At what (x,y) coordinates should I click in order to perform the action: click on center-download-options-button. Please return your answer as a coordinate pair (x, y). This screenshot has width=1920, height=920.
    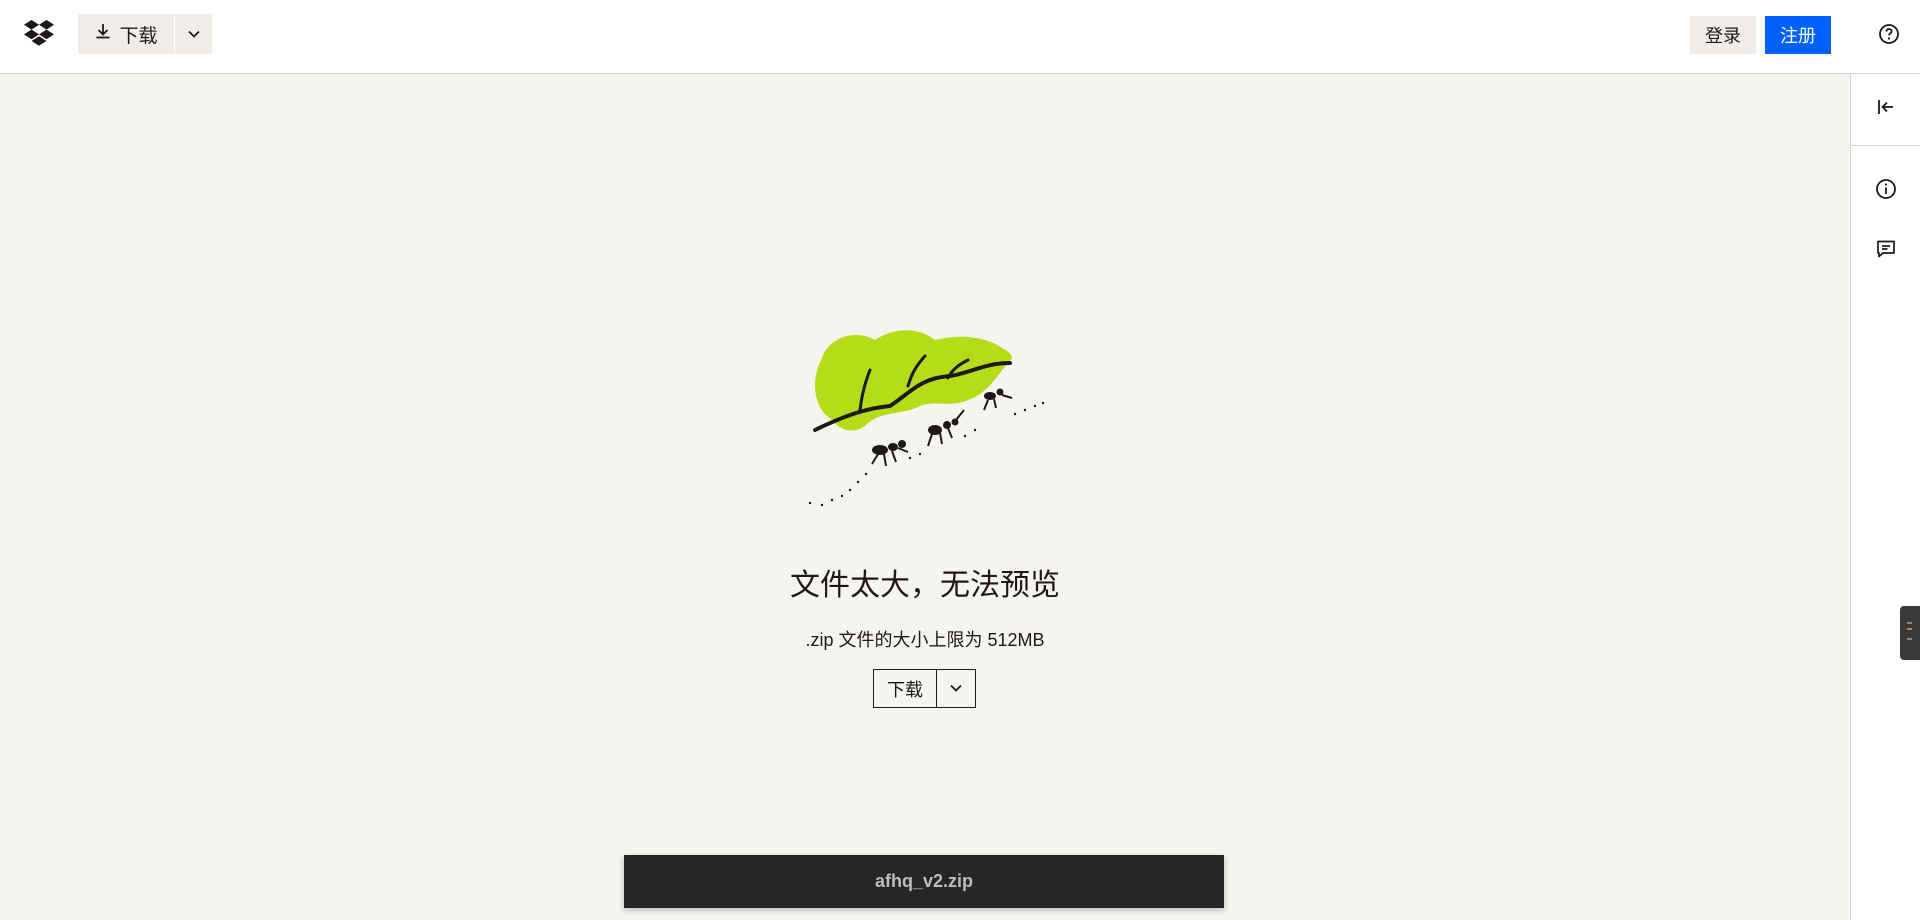
    Looking at the image, I should click on (956, 688).